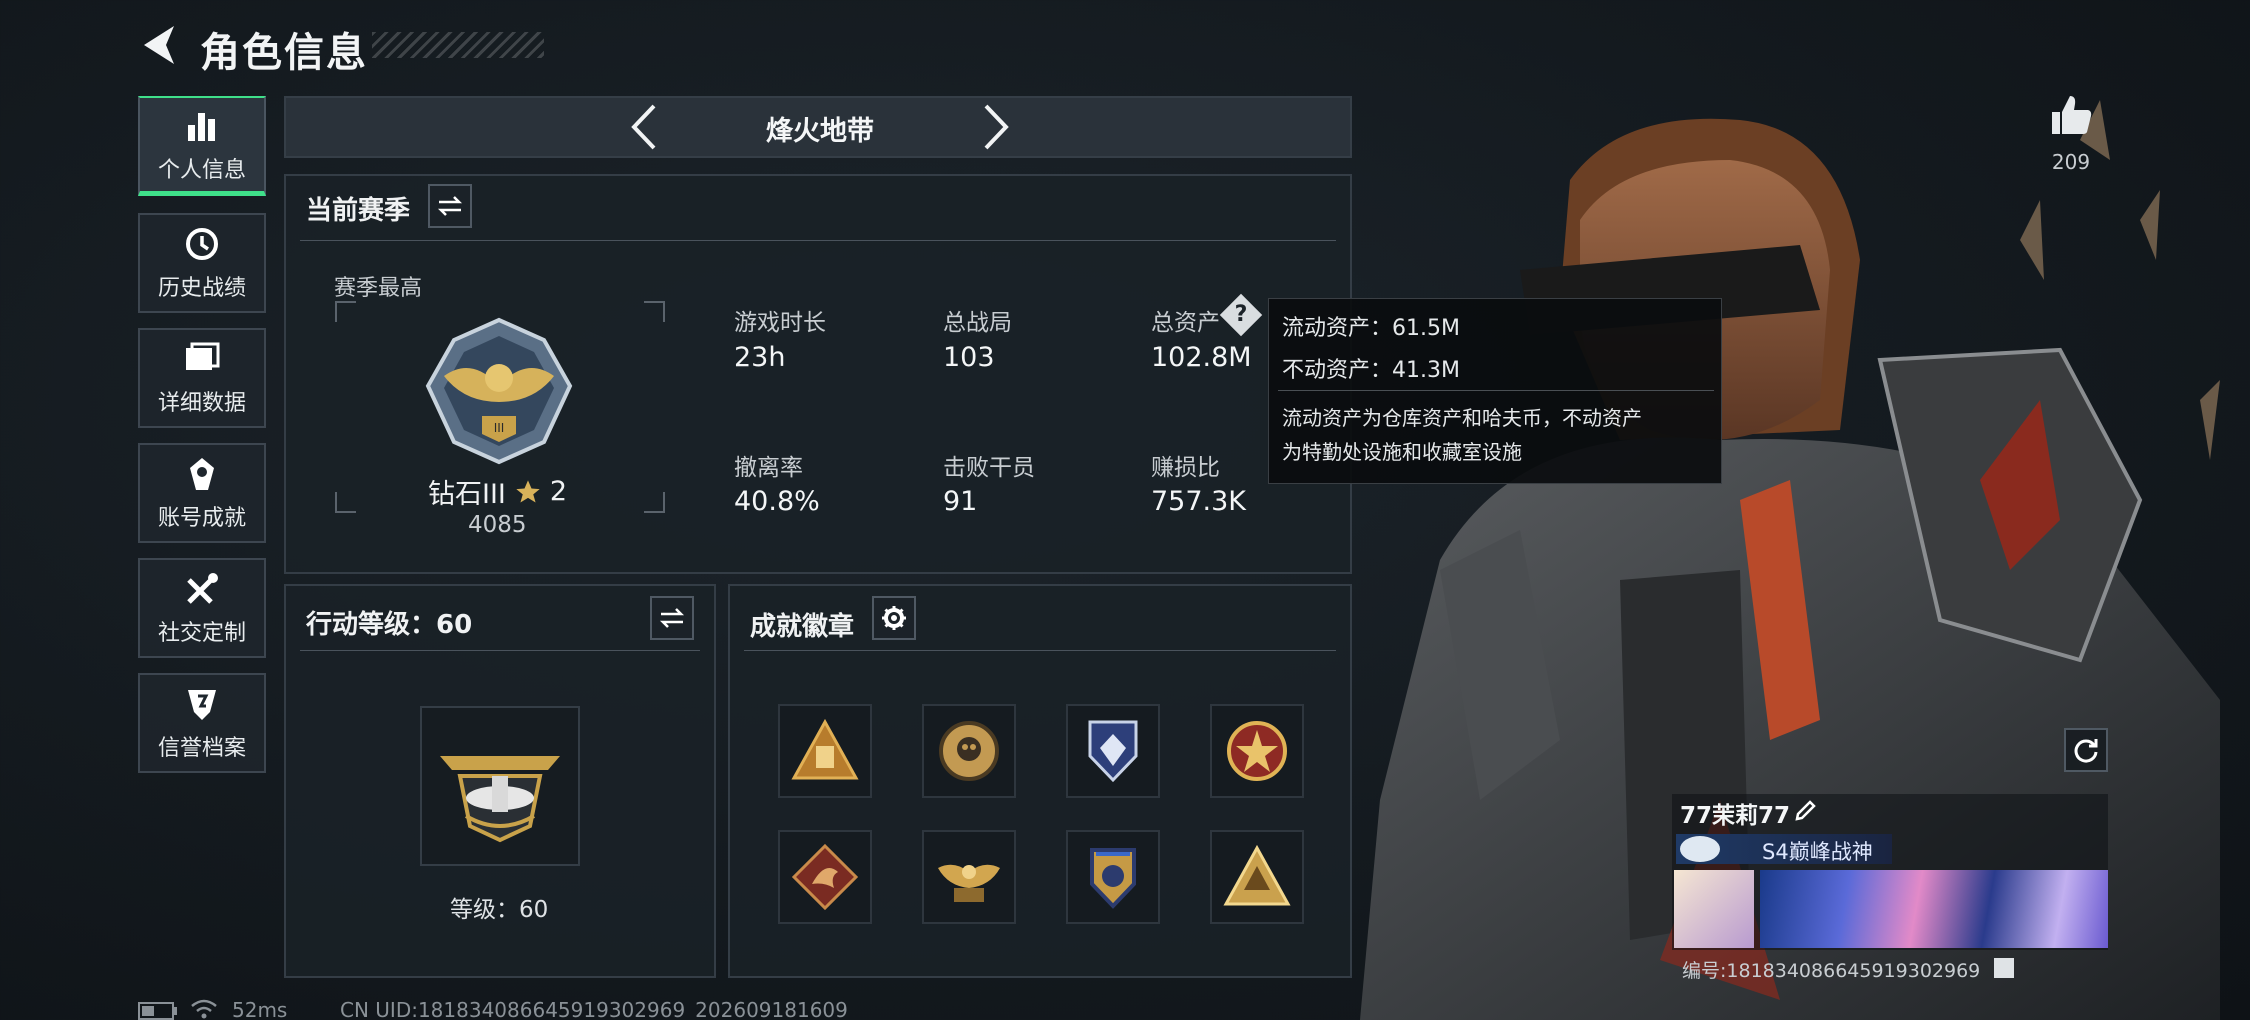 This screenshot has width=2250, height=1020. I want to click on star-medal-badge-icon, so click(1257, 751).